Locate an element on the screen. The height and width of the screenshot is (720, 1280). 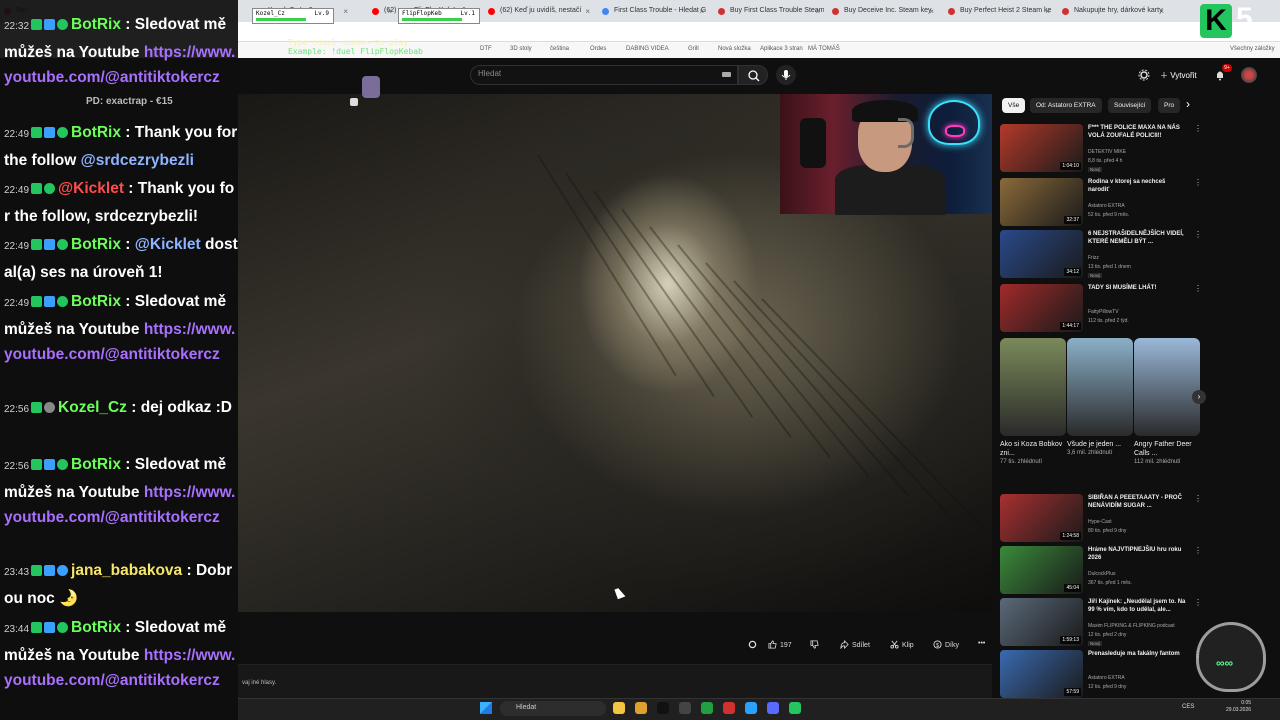
browser-tab: Buy First Class Trouble Steam × is located at coordinates (769, 11).